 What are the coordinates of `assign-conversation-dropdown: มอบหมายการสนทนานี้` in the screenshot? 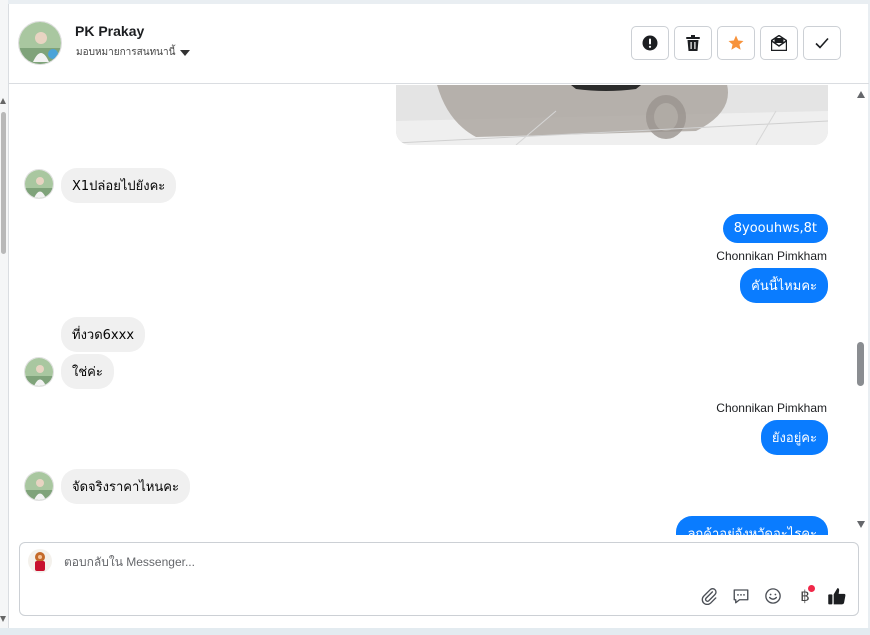 It's located at (133, 52).